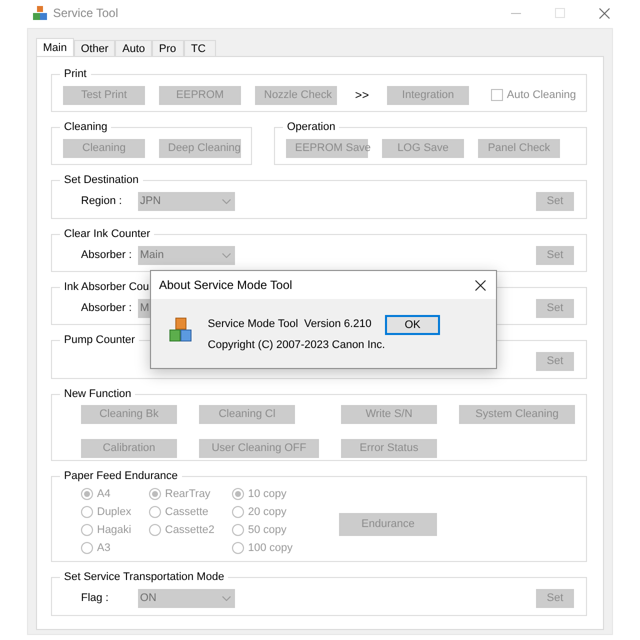 This screenshot has height=640, width=640. Describe the element at coordinates (496, 95) in the screenshot. I see `checkbox` at that location.